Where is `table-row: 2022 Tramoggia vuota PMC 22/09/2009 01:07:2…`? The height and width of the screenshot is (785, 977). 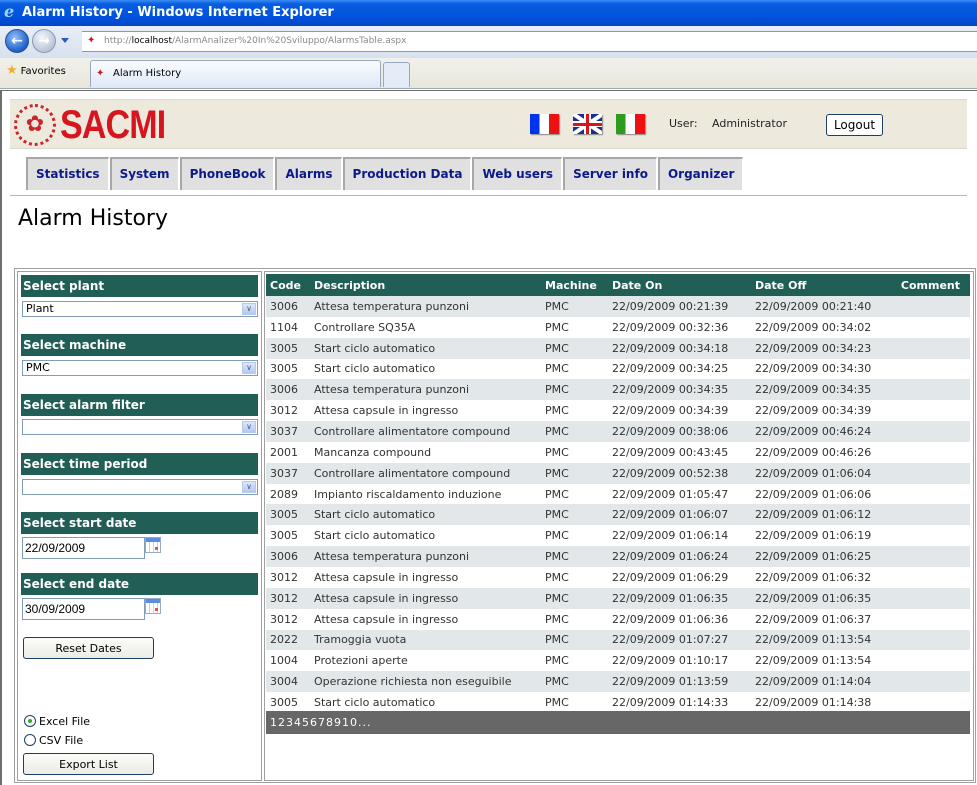
table-row: 2022 Tramoggia vuota PMC 22/09/2009 01:07:2… is located at coordinates (618, 640).